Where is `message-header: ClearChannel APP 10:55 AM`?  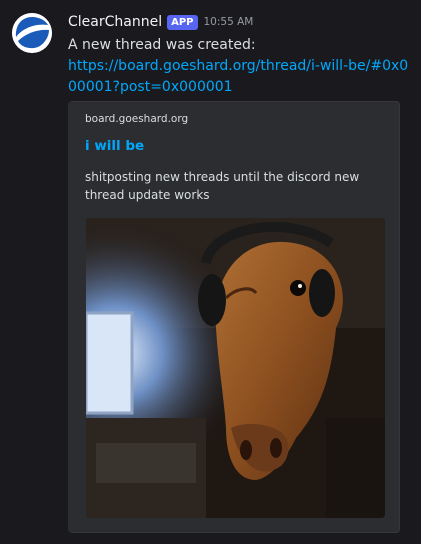
message-header: ClearChannel APP 10:55 AM is located at coordinates (160, 22).